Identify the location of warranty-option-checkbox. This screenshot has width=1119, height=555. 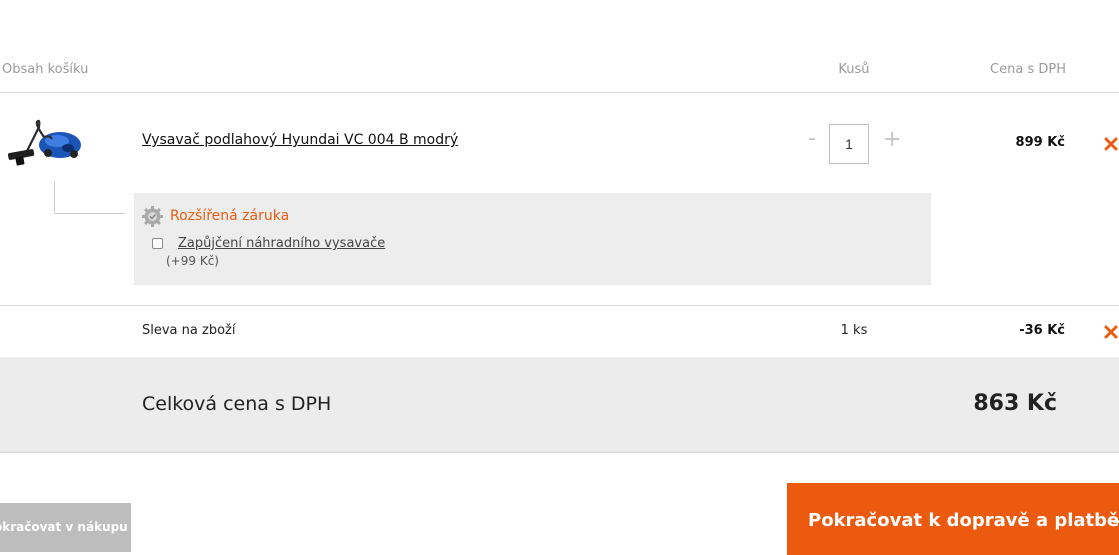
(157, 243).